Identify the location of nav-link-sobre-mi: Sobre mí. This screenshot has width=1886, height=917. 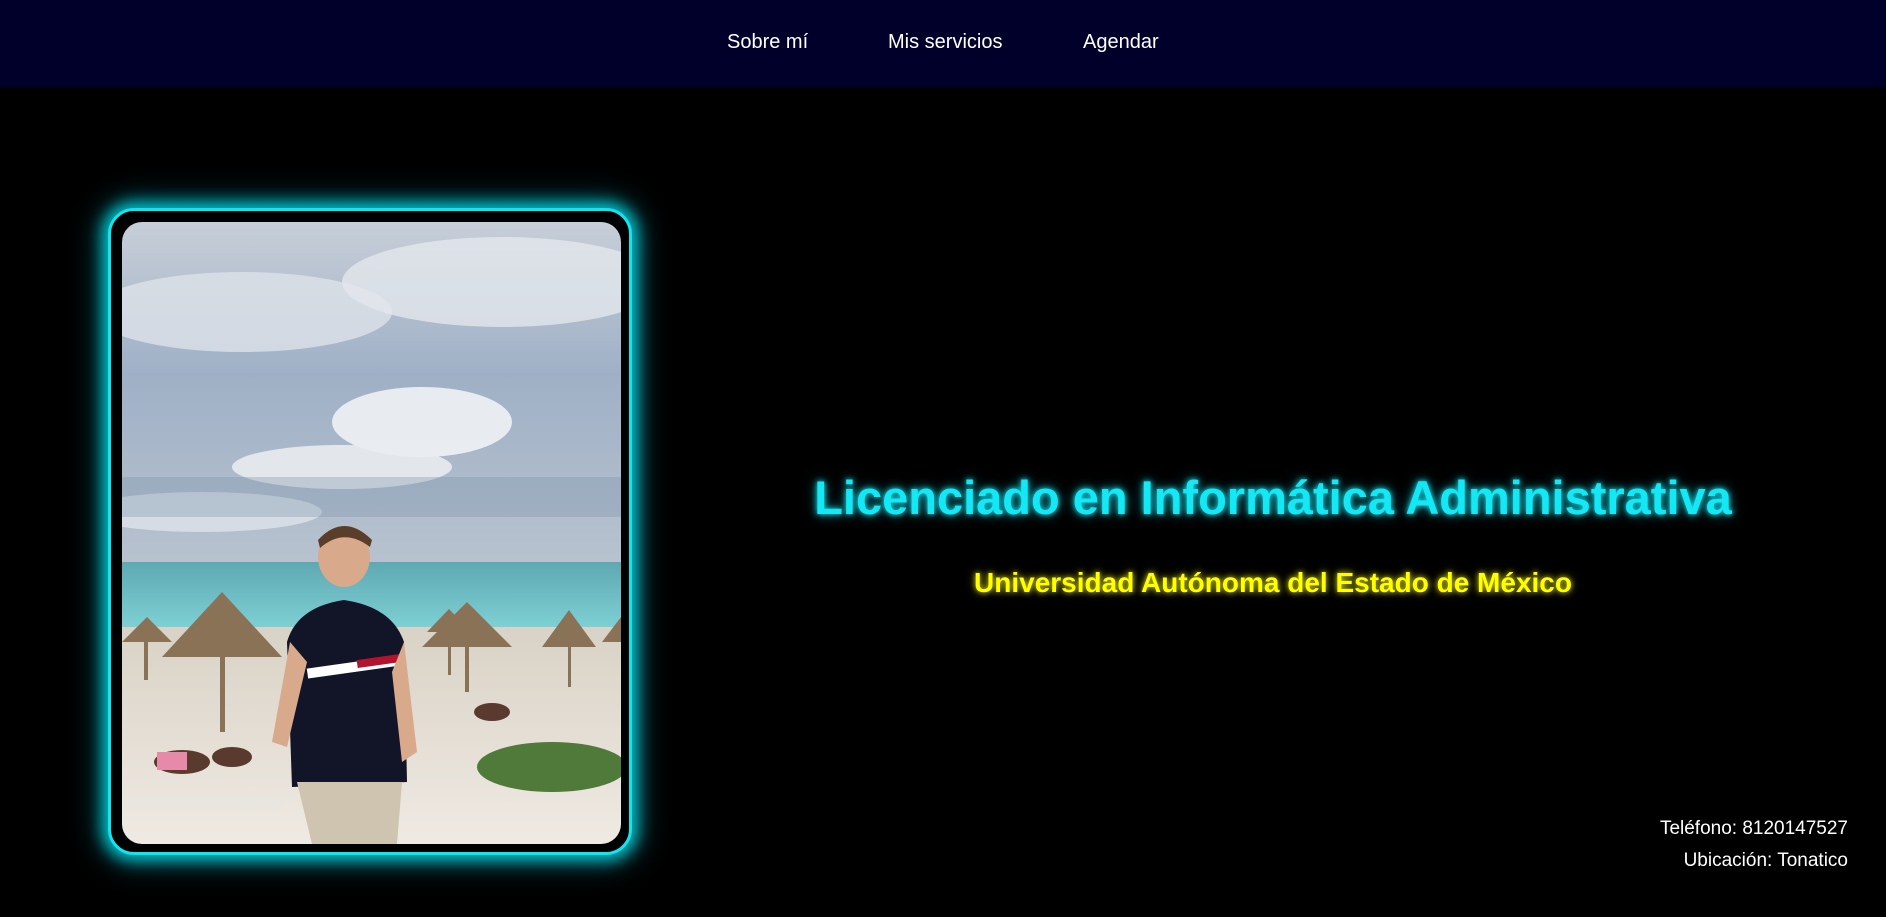
(767, 42).